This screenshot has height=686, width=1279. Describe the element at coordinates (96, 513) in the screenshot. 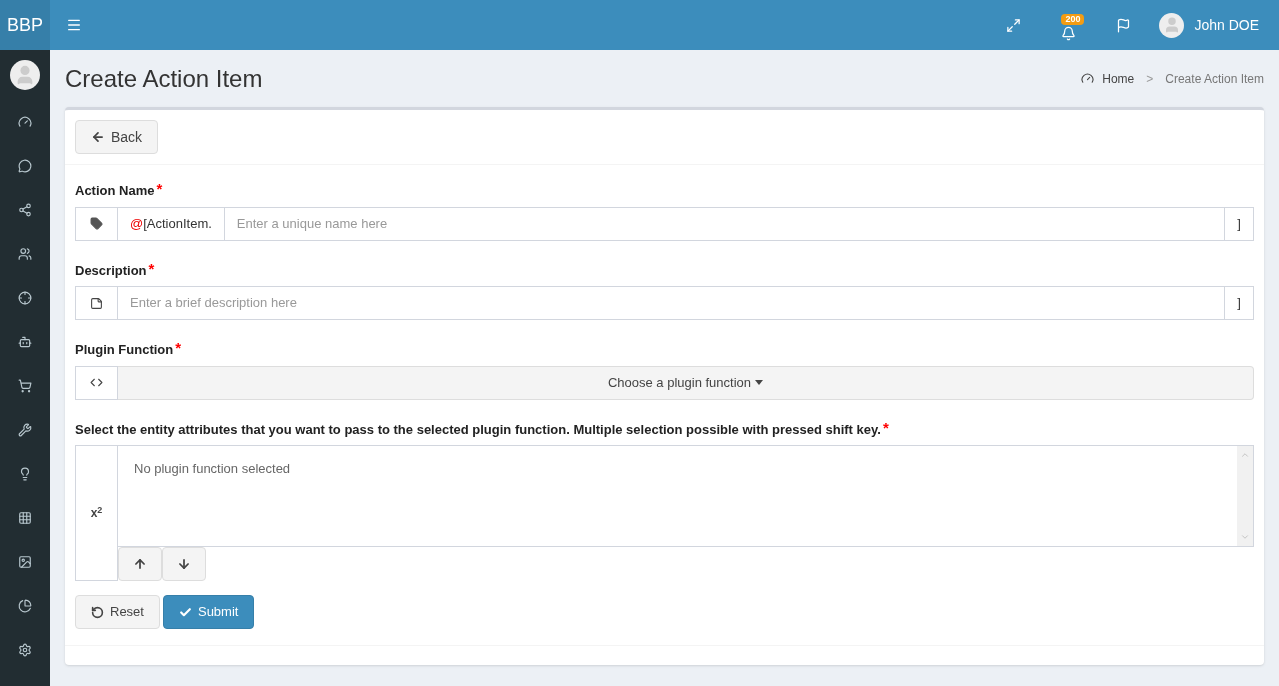

I see `superscript-label: x$^{2}$` at that location.